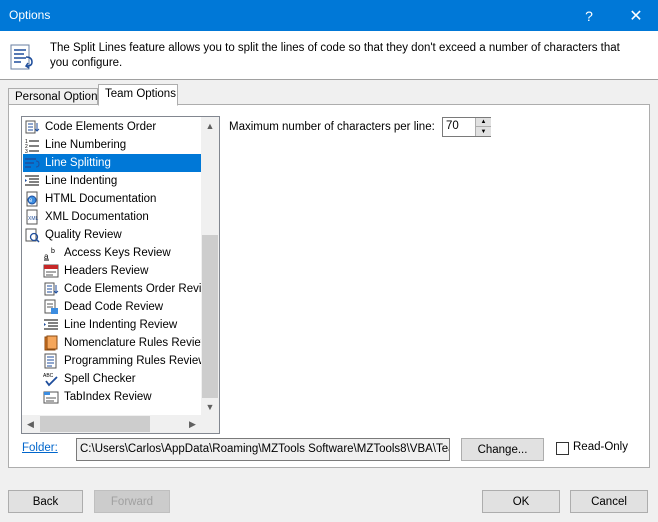 Image resolution: width=658 pixels, height=522 pixels. I want to click on tab-team-options: Team Options, so click(138, 95).